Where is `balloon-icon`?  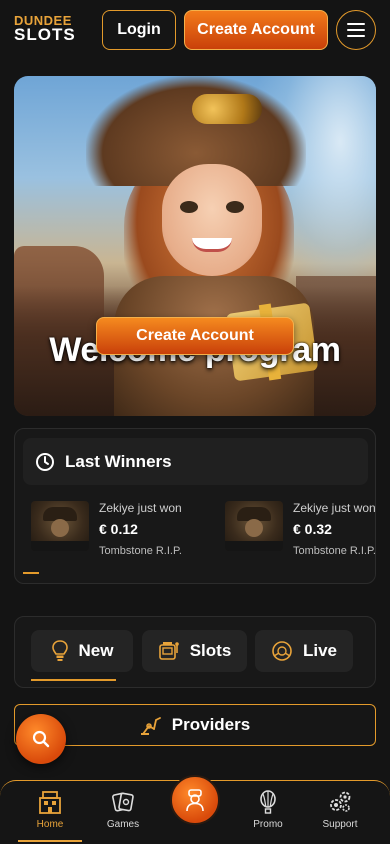
balloon-icon is located at coordinates (268, 802).